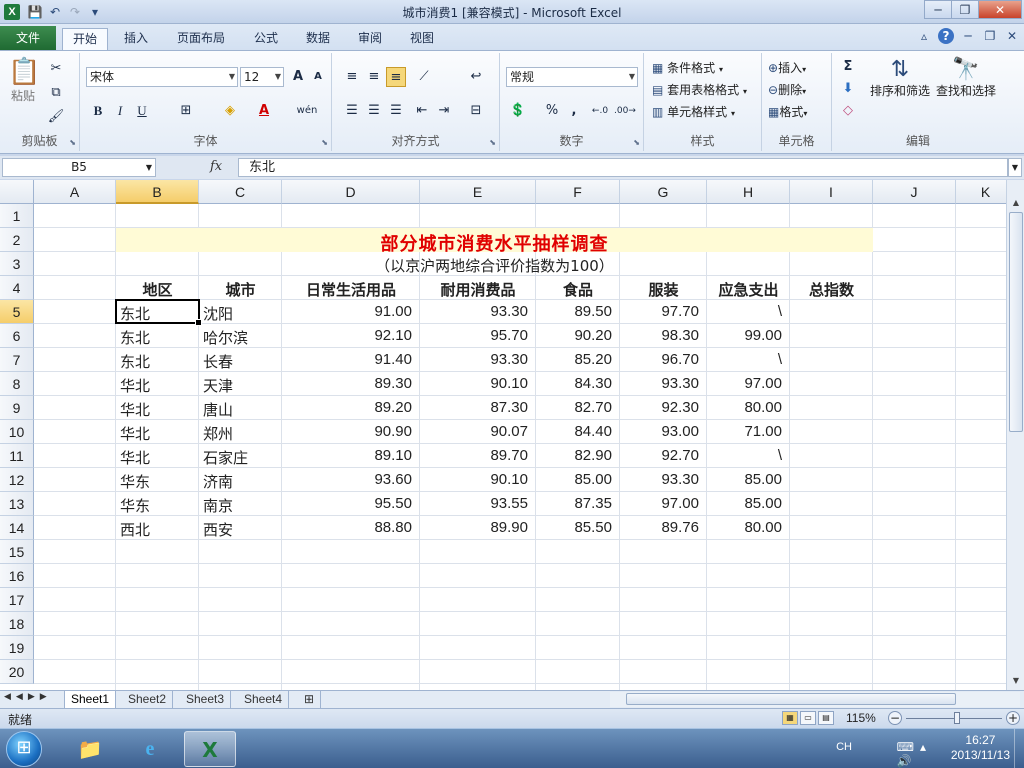 This screenshot has height=768, width=1024. What do you see at coordinates (663, 335) in the screenshot?
I see `data-cell: 98.30` at bounding box center [663, 335].